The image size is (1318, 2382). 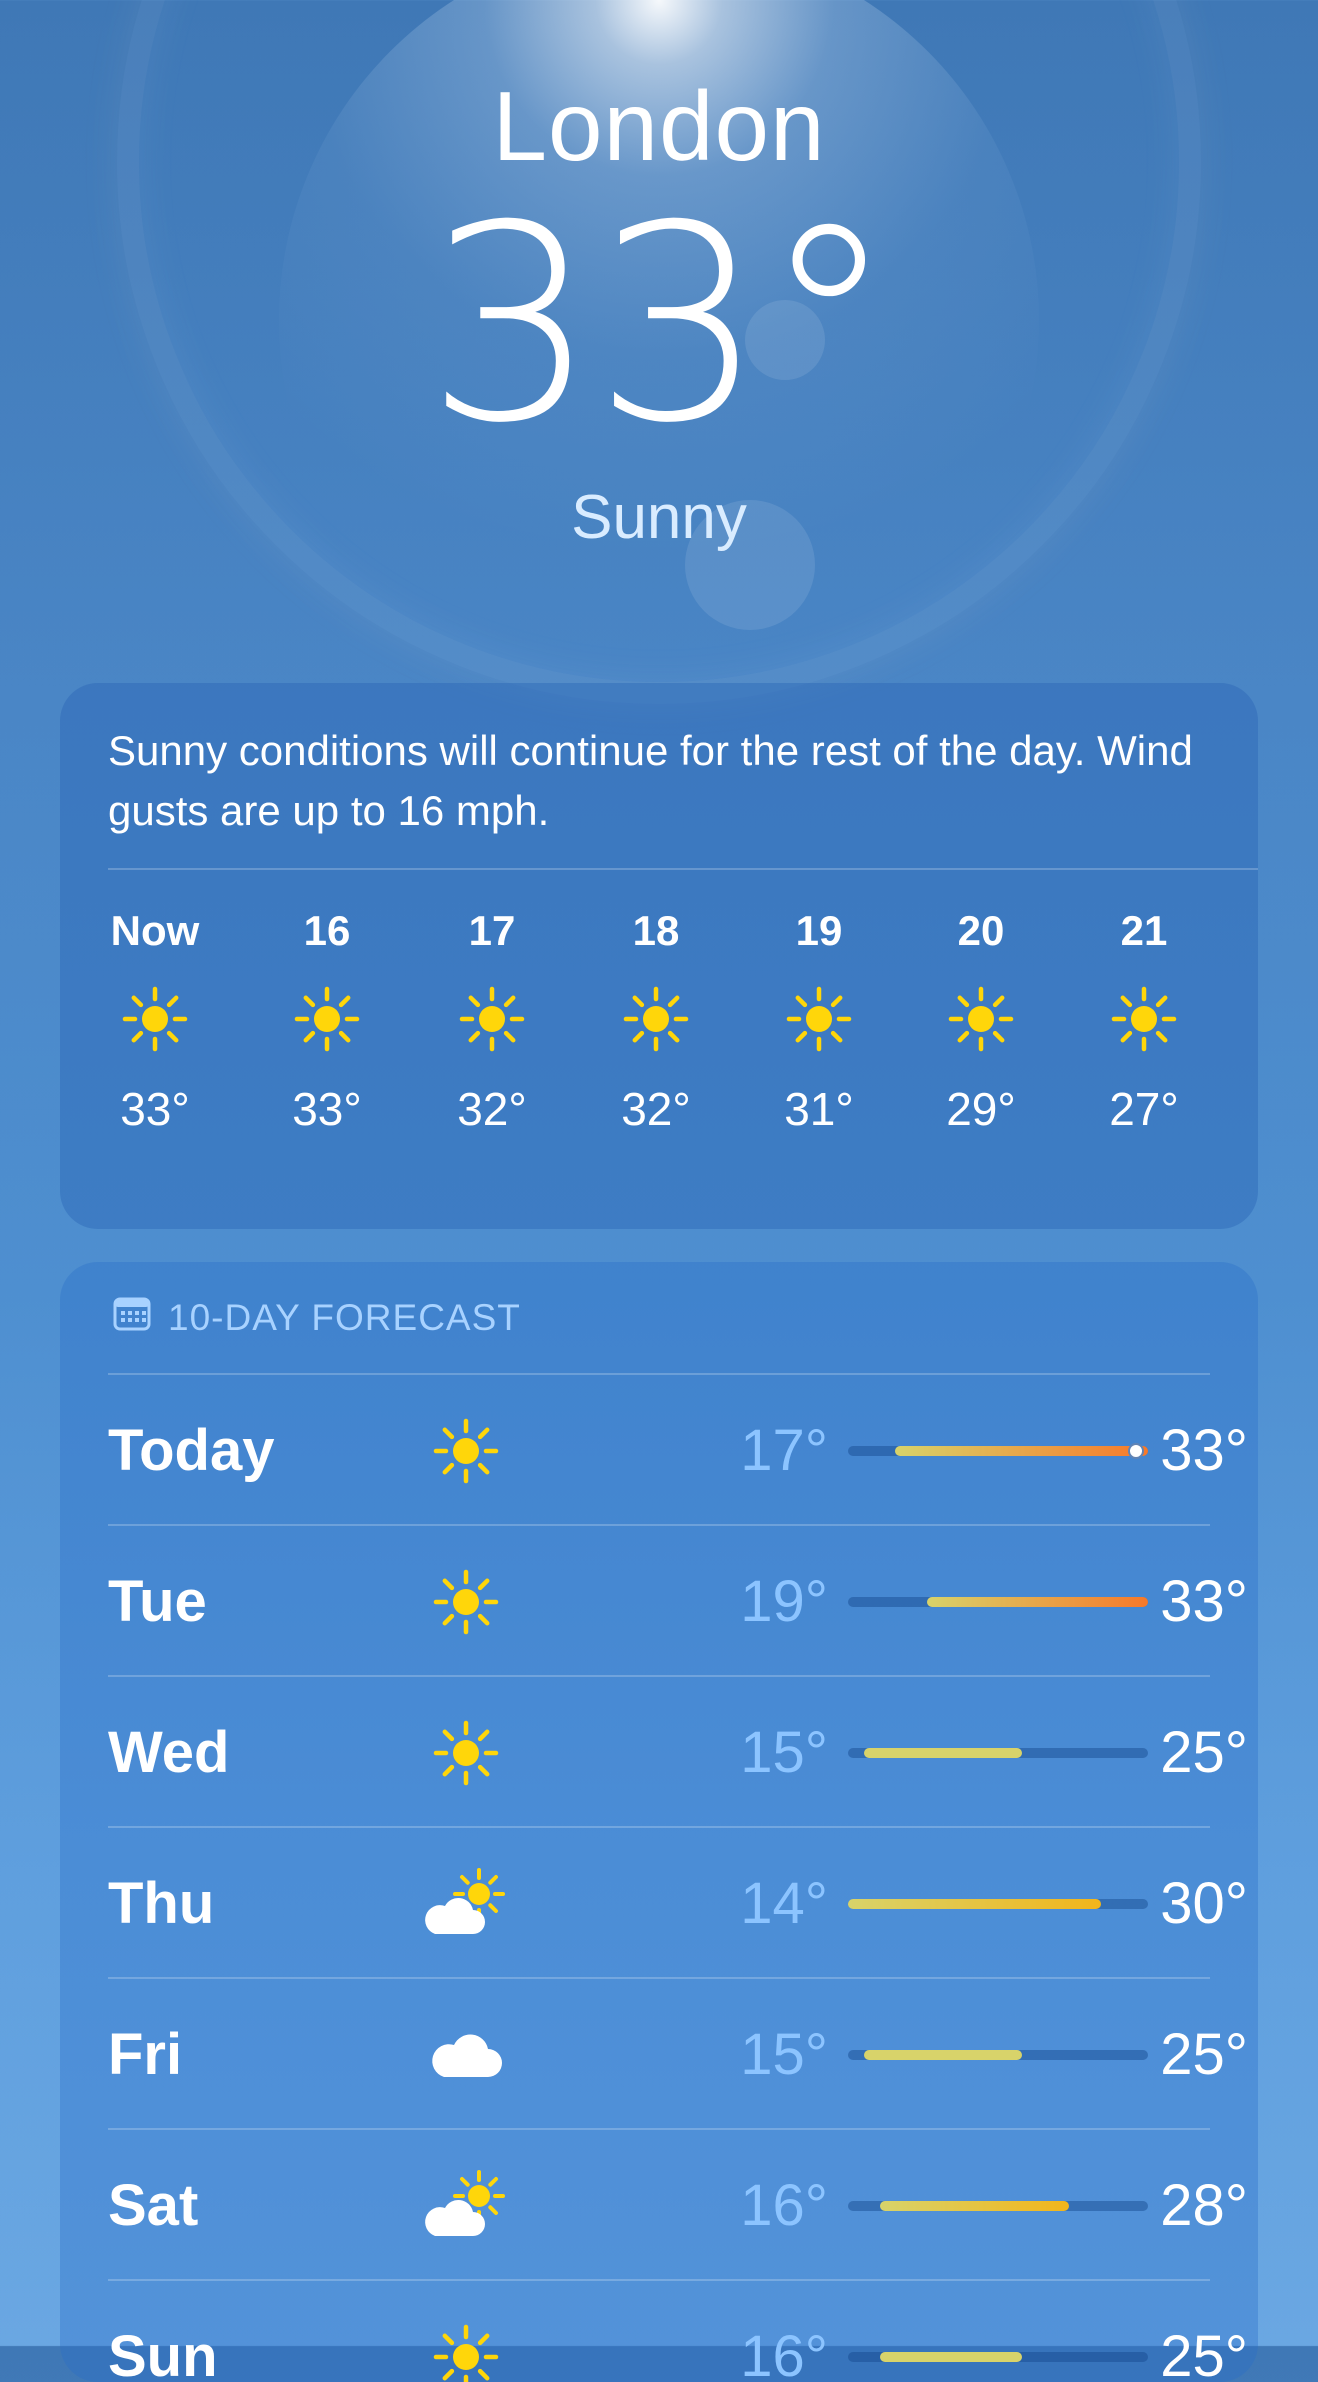 What do you see at coordinates (678, 1750) in the screenshot?
I see `forecast-row: Wed 15° 25°` at bounding box center [678, 1750].